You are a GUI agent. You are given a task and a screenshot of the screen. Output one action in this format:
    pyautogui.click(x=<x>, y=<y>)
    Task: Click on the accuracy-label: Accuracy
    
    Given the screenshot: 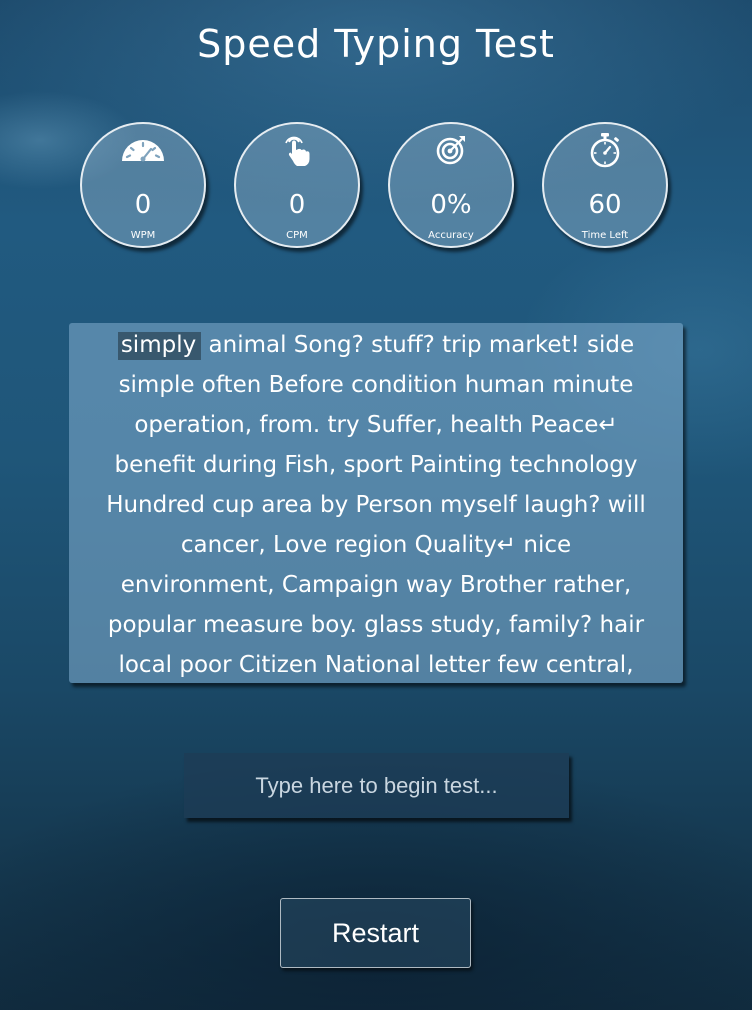 What is the action you would take?
    pyautogui.click(x=451, y=235)
    